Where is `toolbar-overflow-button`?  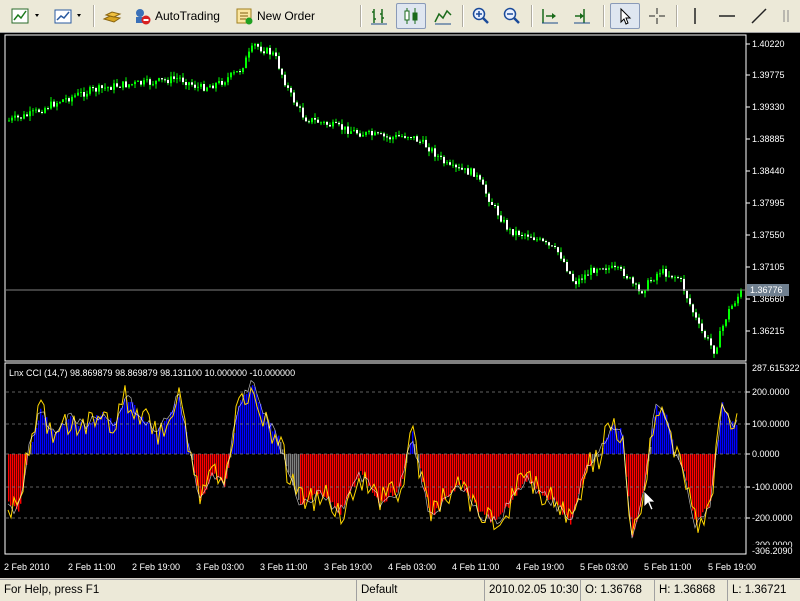
toolbar-overflow-button is located at coordinates (787, 16).